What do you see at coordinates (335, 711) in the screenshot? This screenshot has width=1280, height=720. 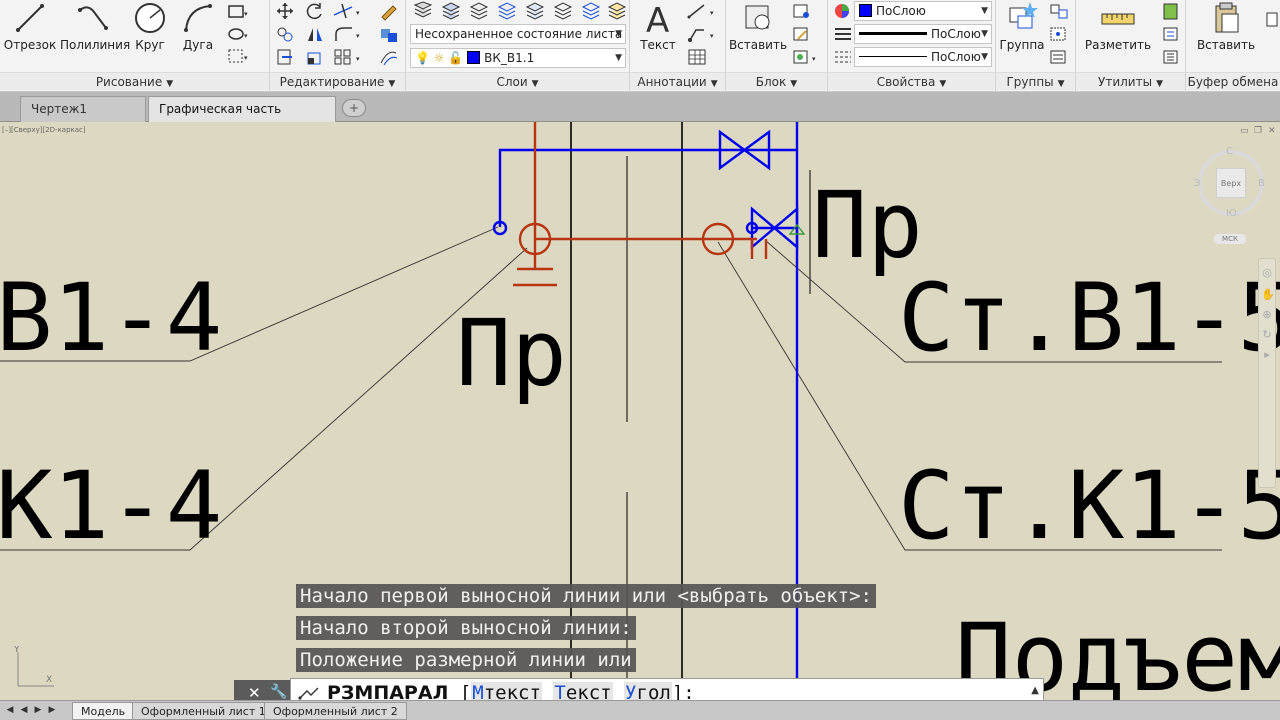 I see `tab-layout-2: Оформленный лист 2` at bounding box center [335, 711].